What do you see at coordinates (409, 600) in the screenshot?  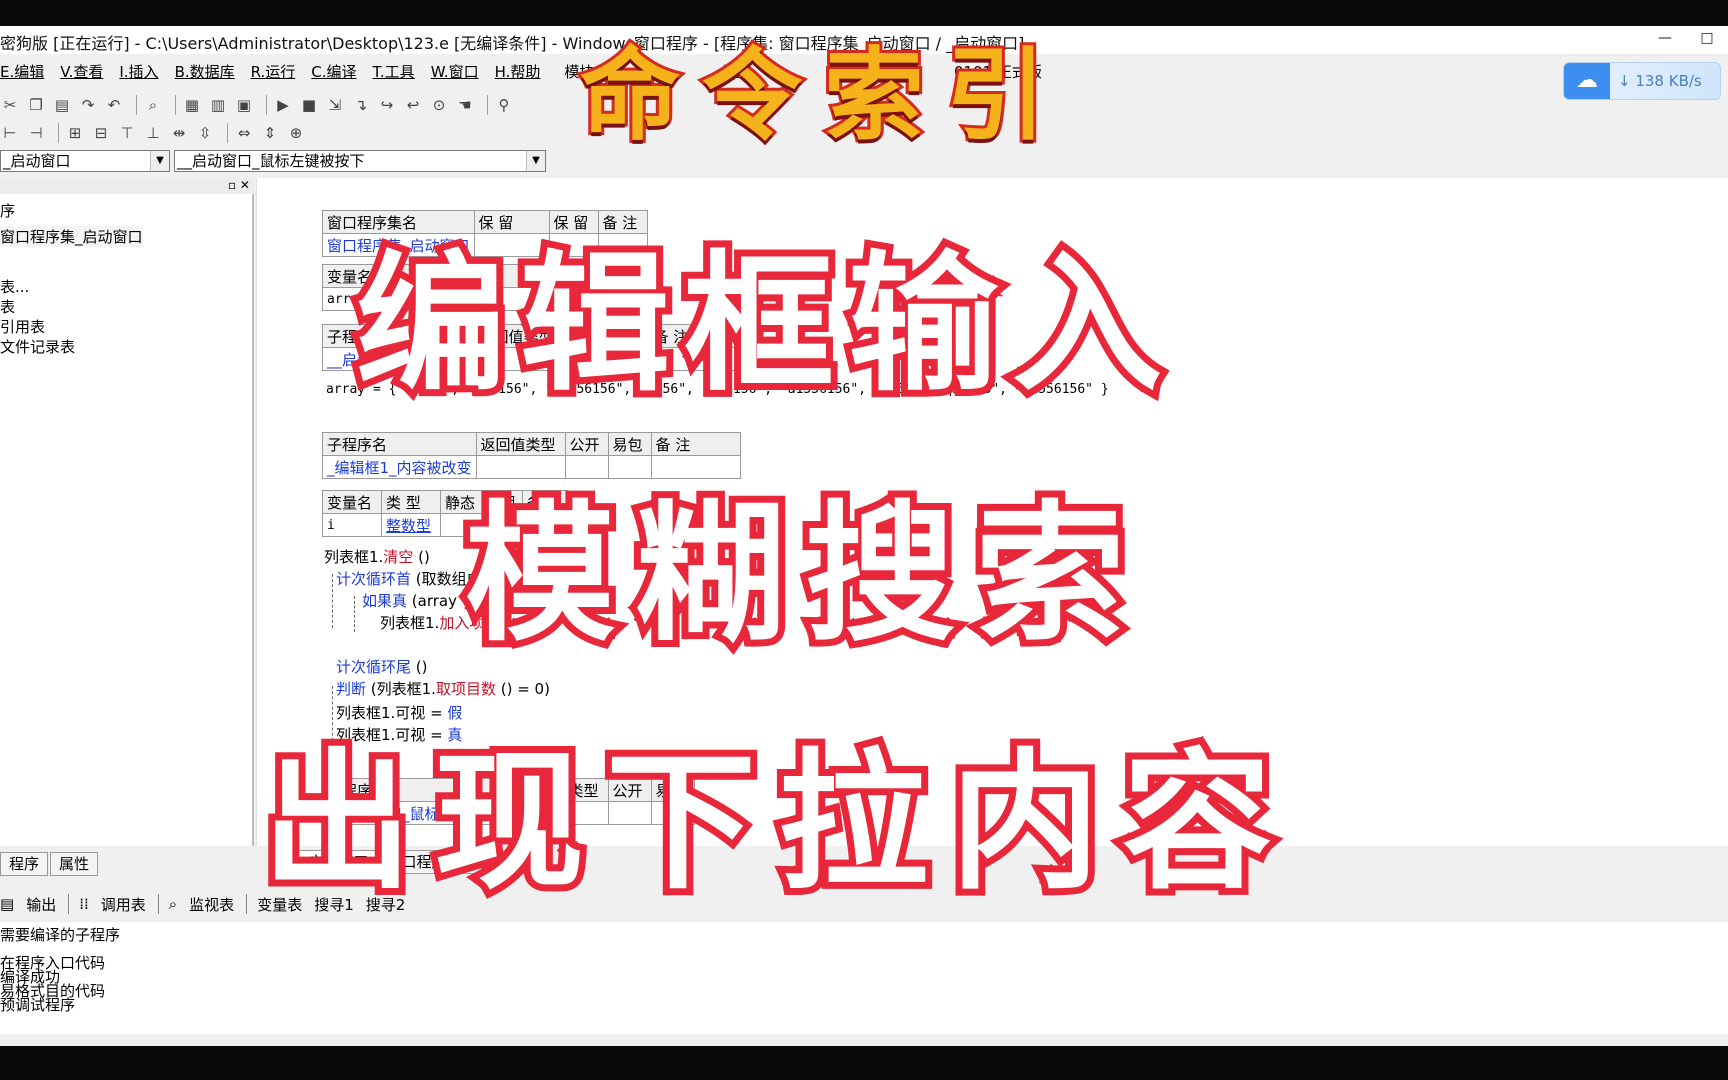 I see `code-line: 如果真 (array` at bounding box center [409, 600].